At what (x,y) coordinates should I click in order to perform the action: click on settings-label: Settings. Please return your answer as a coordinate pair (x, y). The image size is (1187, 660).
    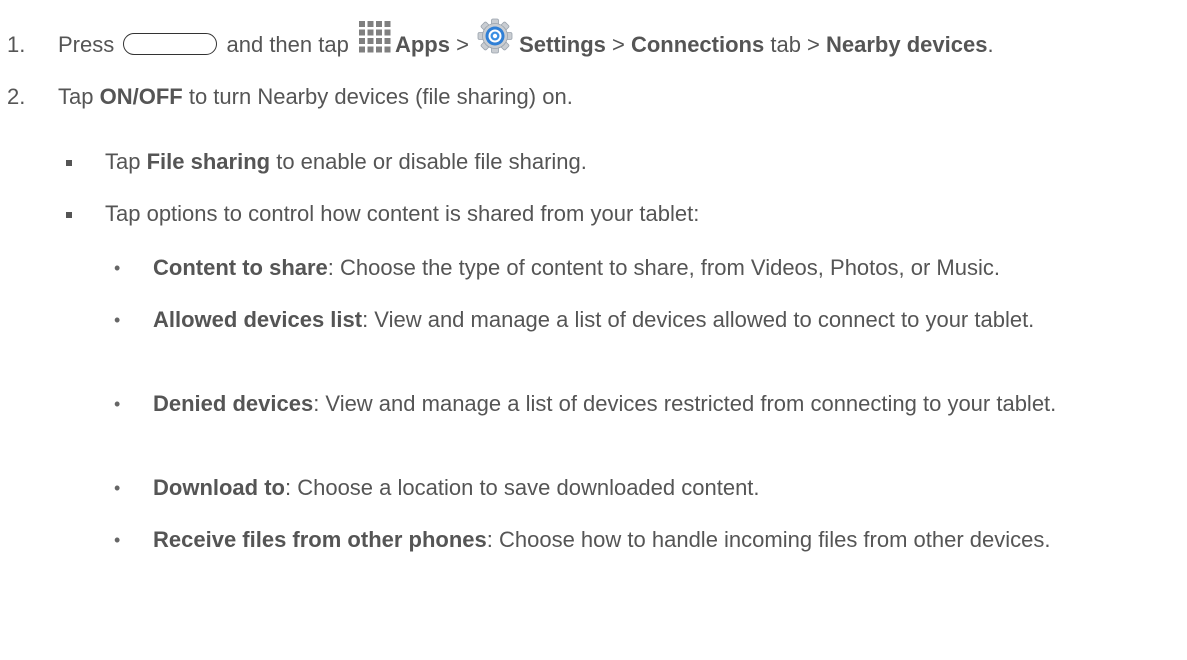
    Looking at the image, I should click on (562, 44).